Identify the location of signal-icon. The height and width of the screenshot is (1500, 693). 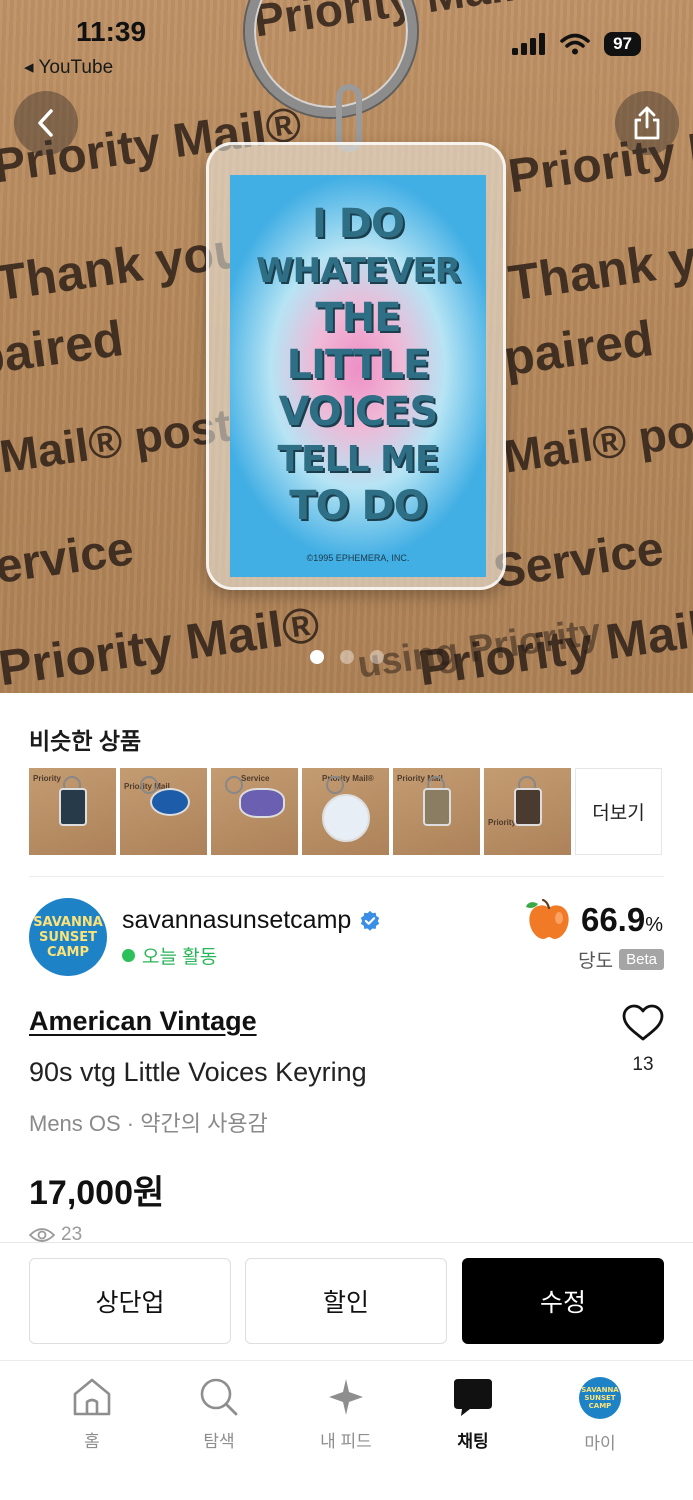
(529, 44).